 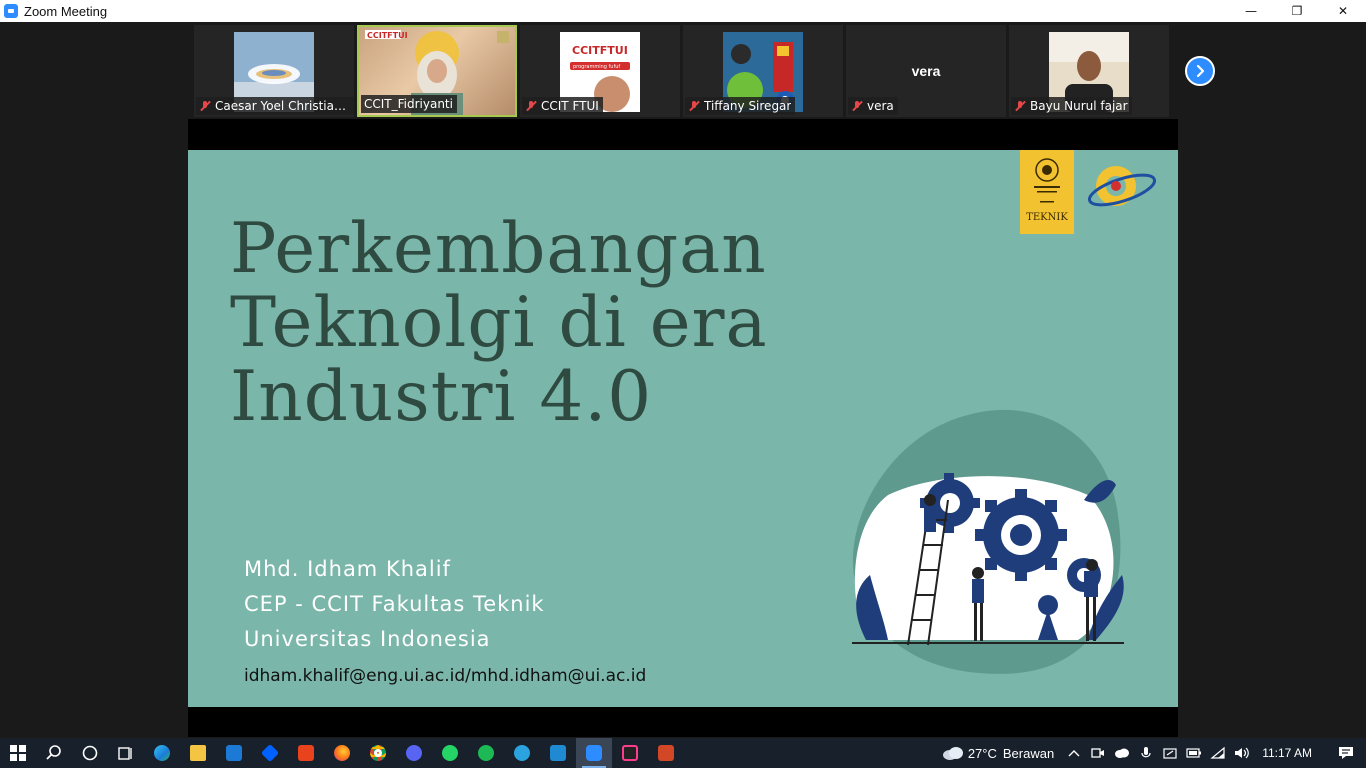 I want to click on meet-now-icon, so click(x=1098, y=753).